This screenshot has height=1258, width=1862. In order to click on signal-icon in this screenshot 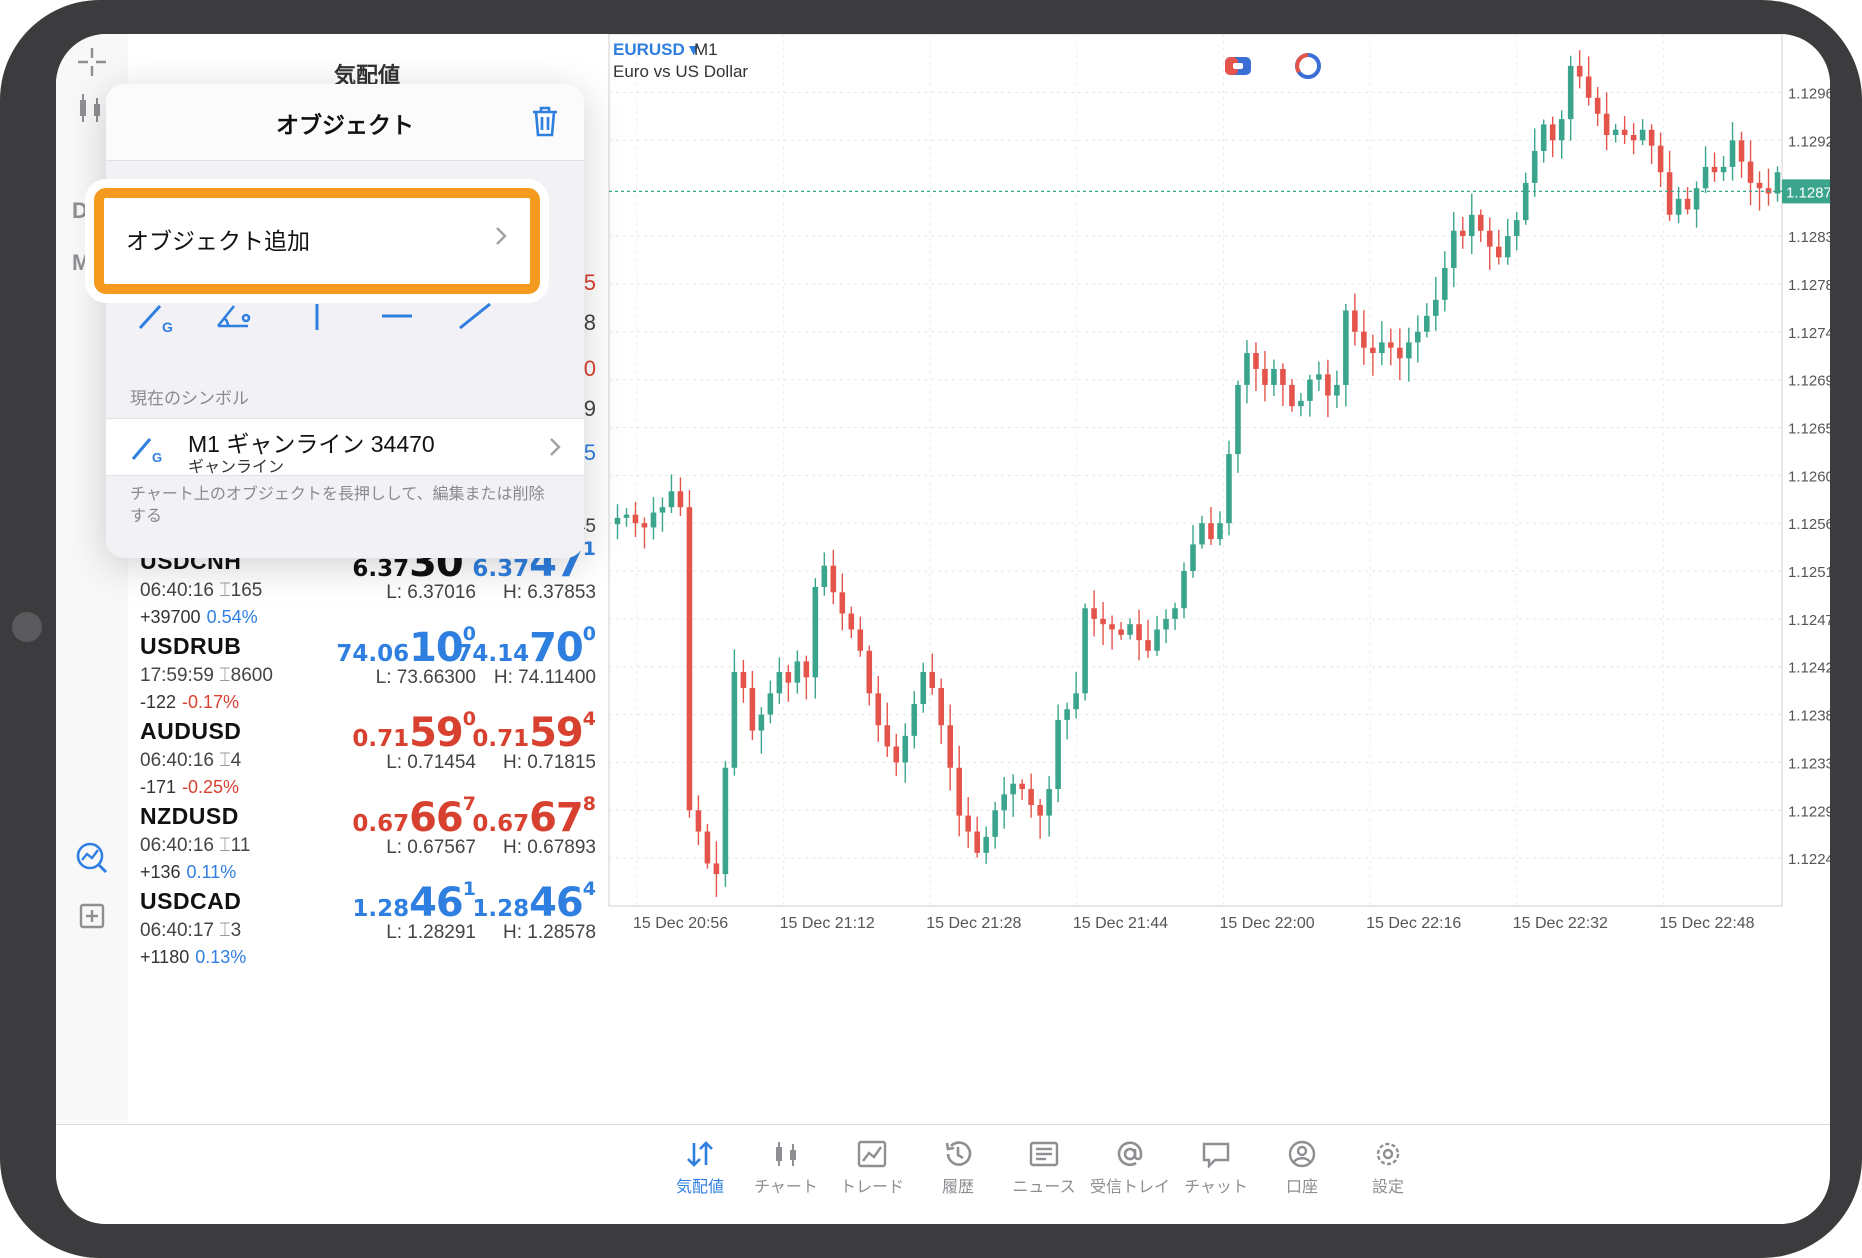, I will do `click(1308, 66)`.